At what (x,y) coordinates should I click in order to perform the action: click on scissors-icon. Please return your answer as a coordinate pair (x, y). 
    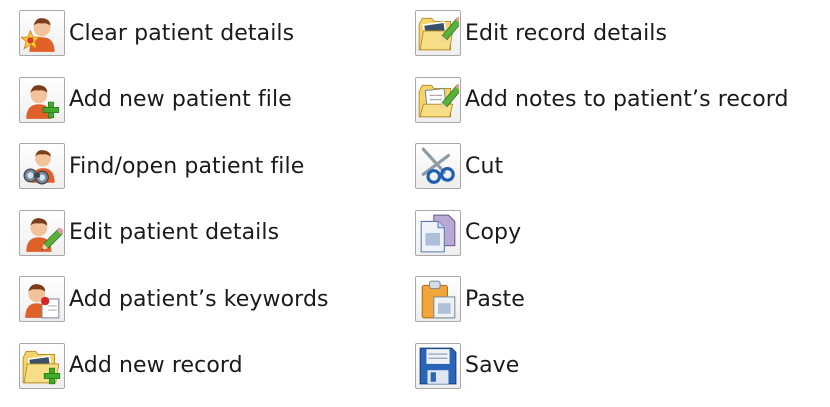
    Looking at the image, I should click on (438, 166).